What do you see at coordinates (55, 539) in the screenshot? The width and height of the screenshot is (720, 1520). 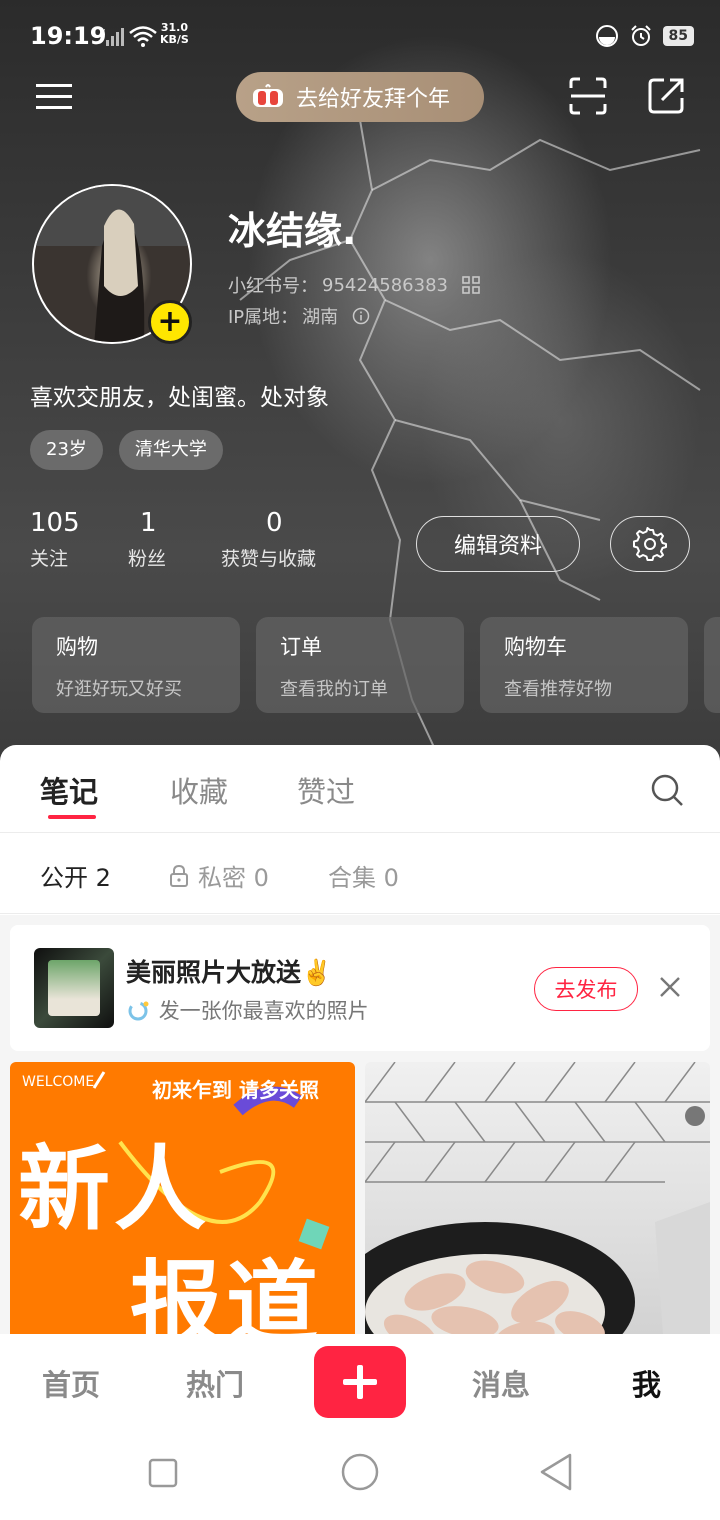 I see `stat-following: 105 关注` at bounding box center [55, 539].